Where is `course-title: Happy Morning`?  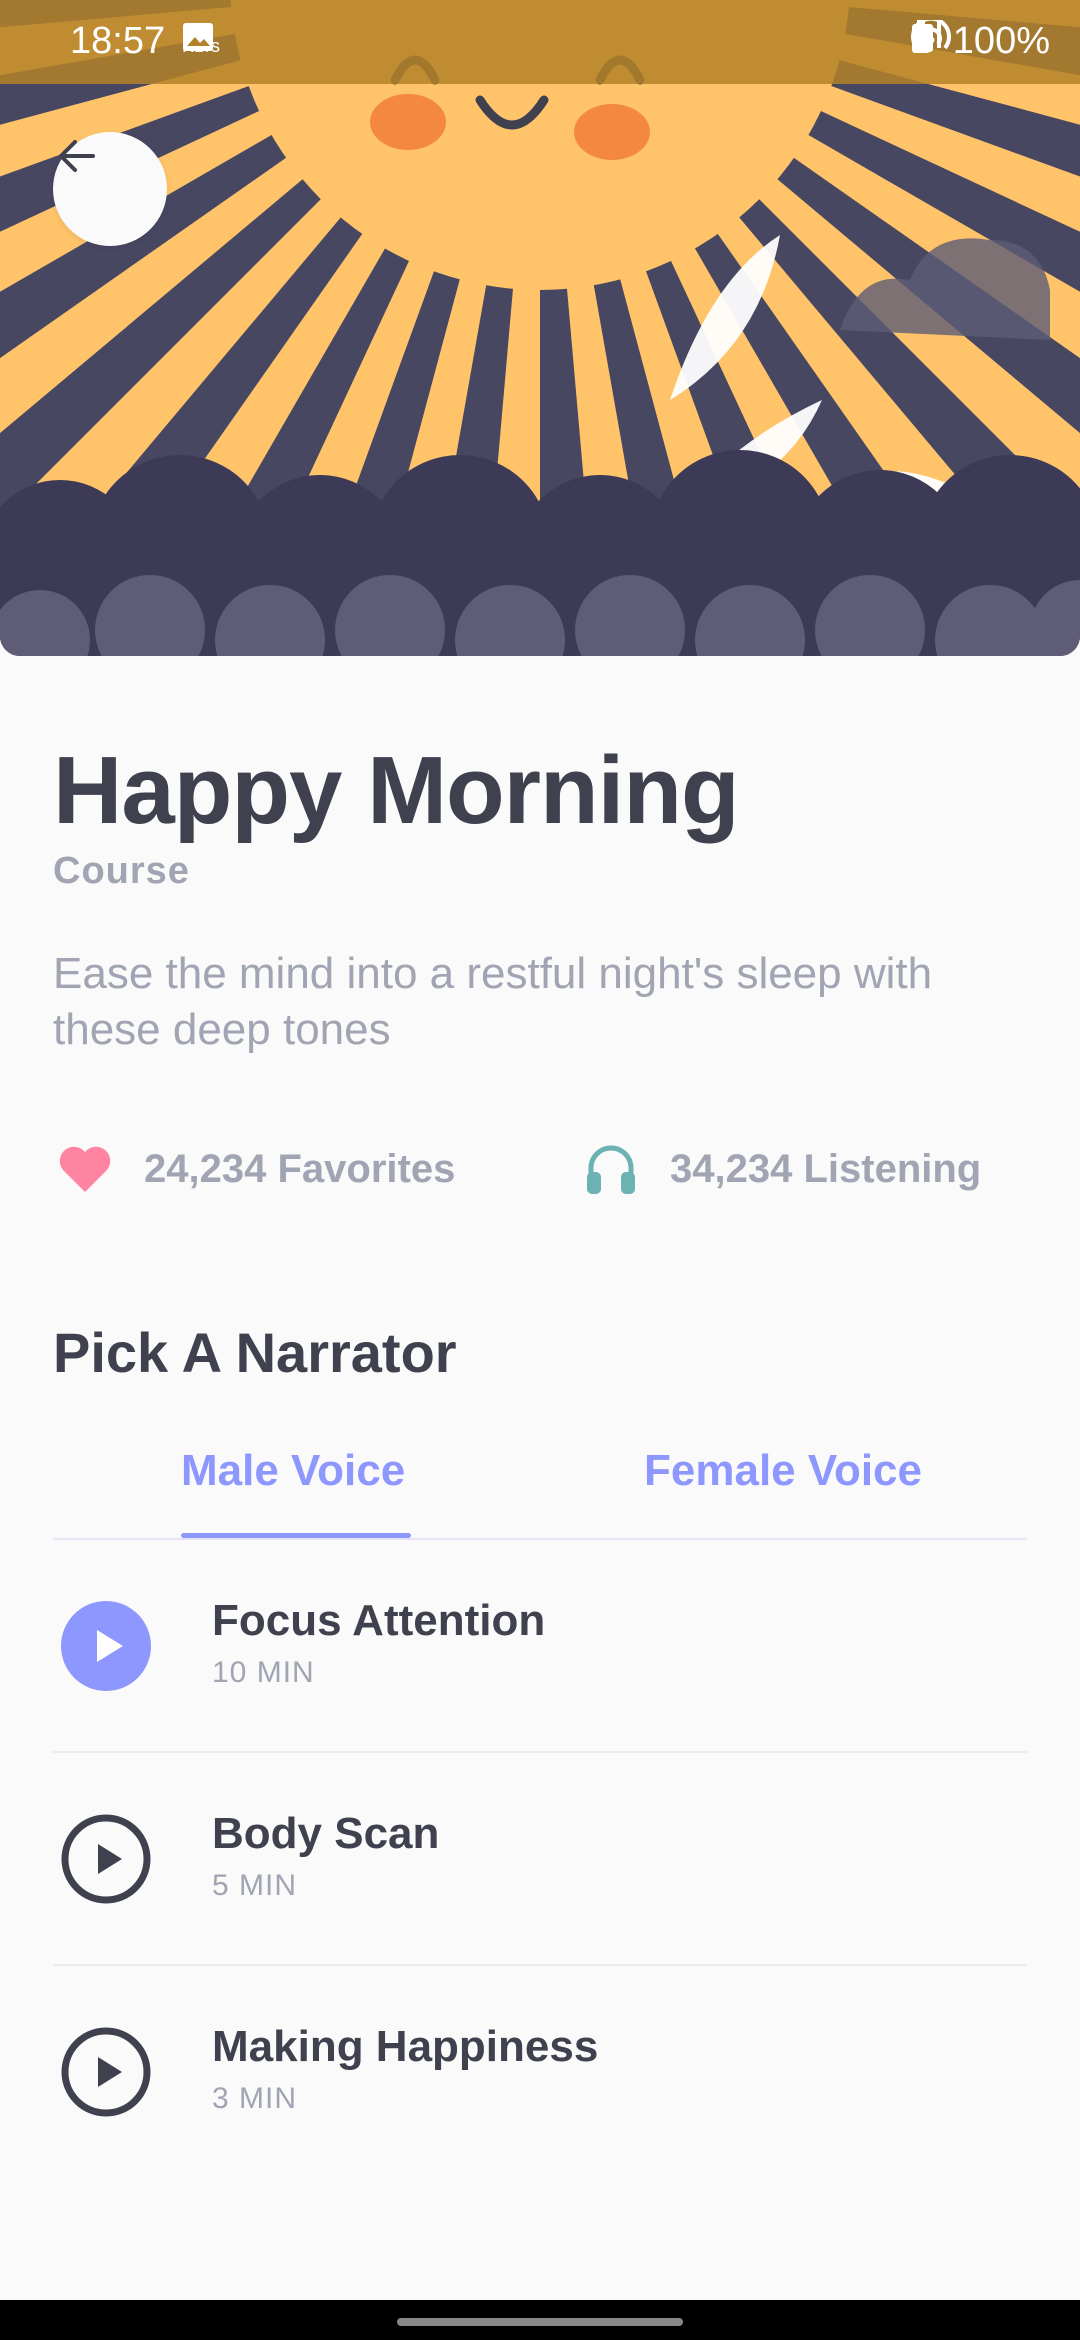
course-title: Happy Morning is located at coordinates (396, 790).